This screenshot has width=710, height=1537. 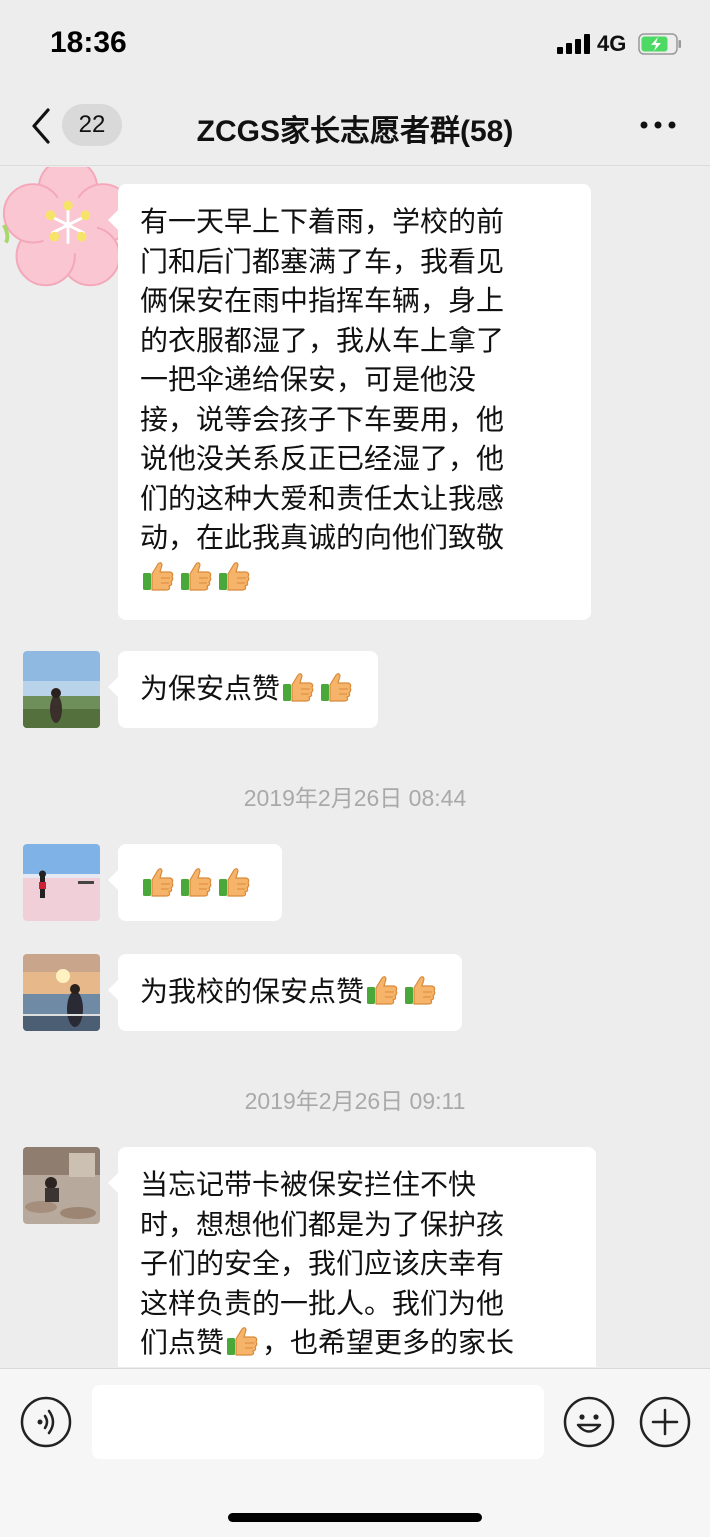 What do you see at coordinates (322, 1263) in the screenshot?
I see `message-line: 子们的安全，我们应该庆幸有` at bounding box center [322, 1263].